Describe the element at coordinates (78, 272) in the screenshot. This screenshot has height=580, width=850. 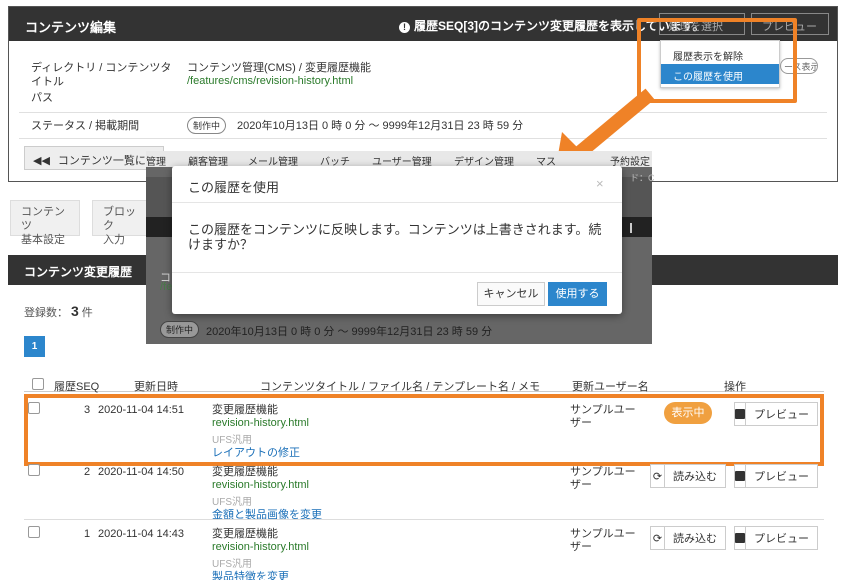
I see `history-title: コンテンツ変更履歴` at that location.